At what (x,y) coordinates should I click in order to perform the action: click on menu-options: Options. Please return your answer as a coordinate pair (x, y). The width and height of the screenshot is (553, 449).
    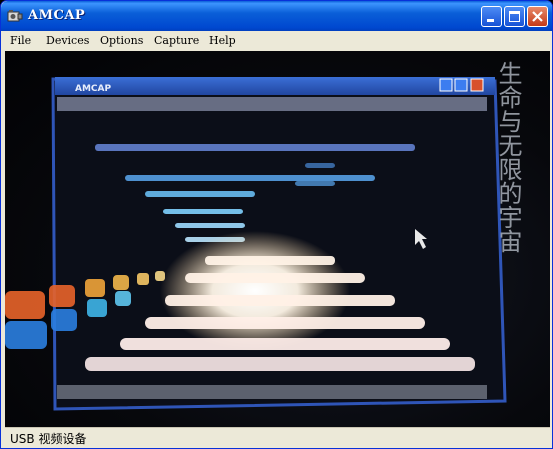
    Looking at the image, I should click on (121, 40).